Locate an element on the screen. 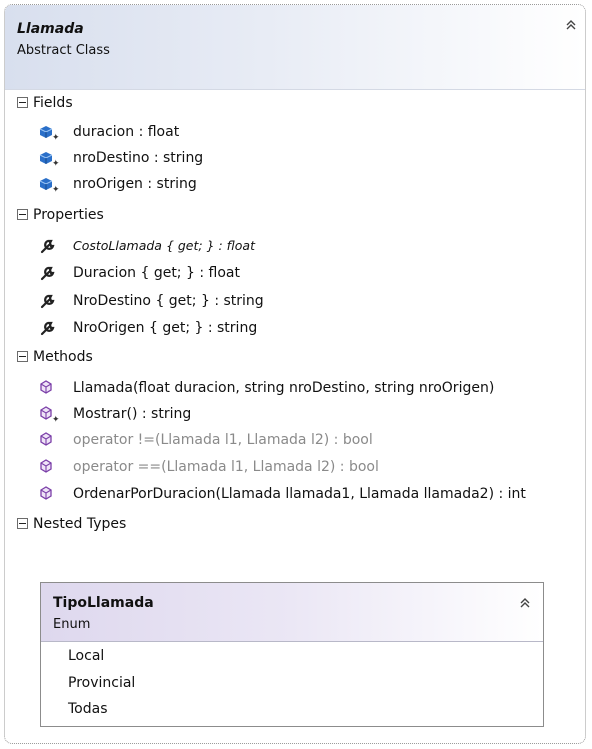 The width and height of the screenshot is (592, 749). method-private-icon: ✦ is located at coordinates (49, 414).